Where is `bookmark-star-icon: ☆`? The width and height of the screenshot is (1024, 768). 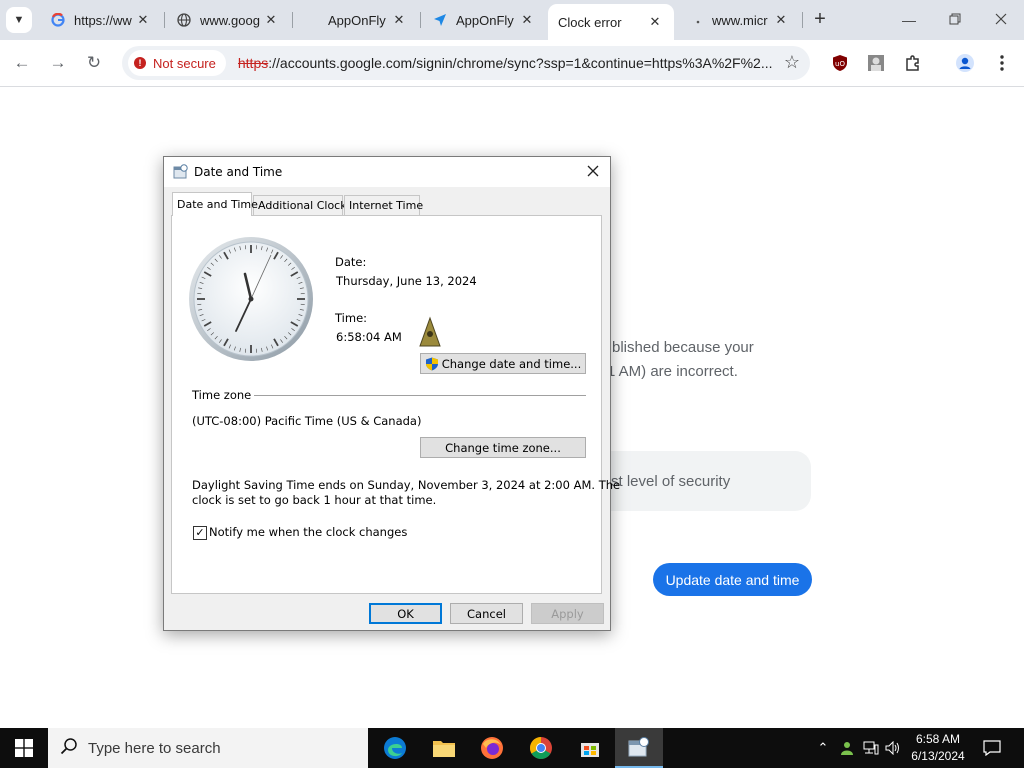
bookmark-star-icon: ☆ is located at coordinates (792, 62).